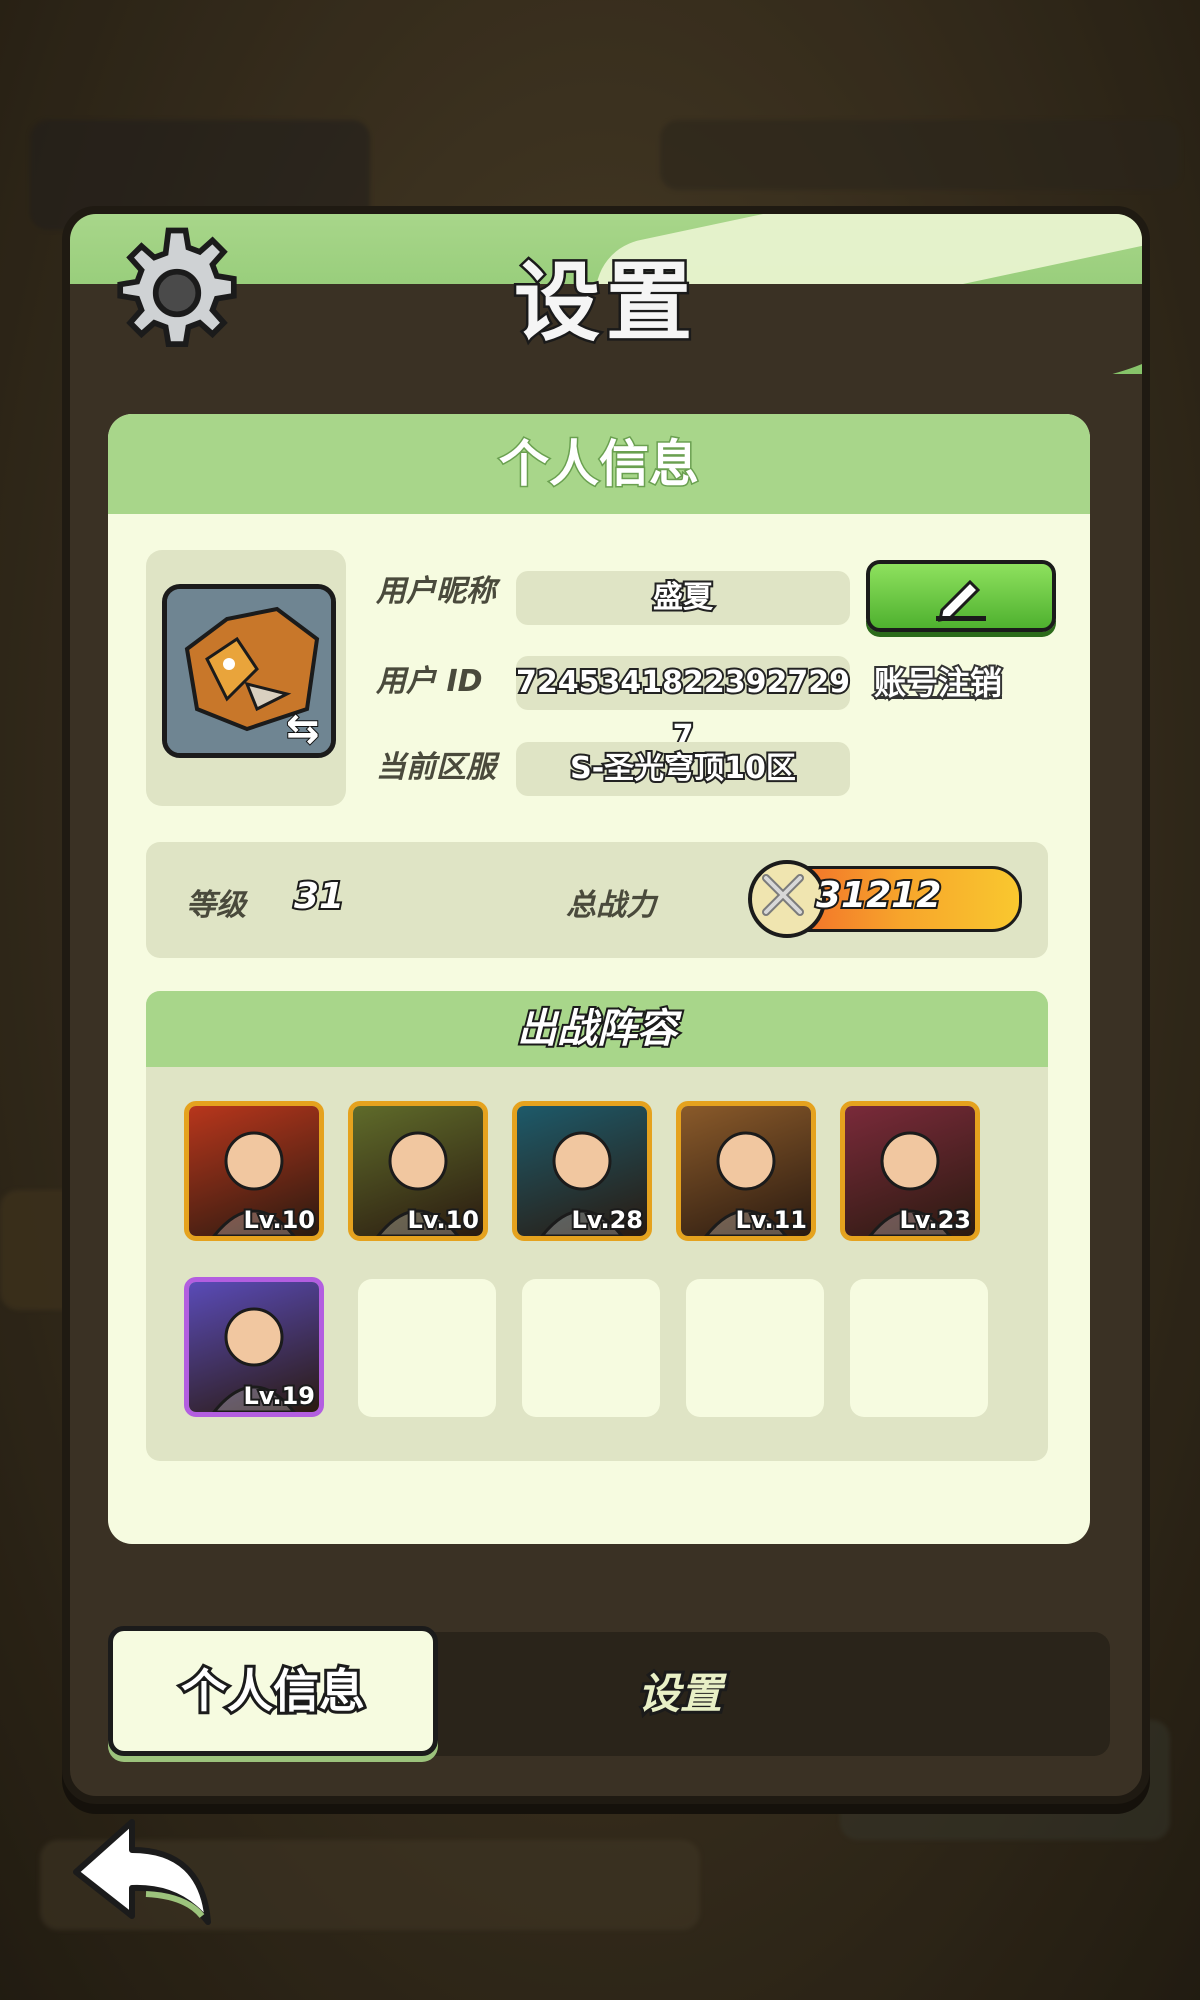 This screenshot has width=1200, height=2000. What do you see at coordinates (746, 1171) in the screenshot?
I see `hero-slot-4: Lv.11` at bounding box center [746, 1171].